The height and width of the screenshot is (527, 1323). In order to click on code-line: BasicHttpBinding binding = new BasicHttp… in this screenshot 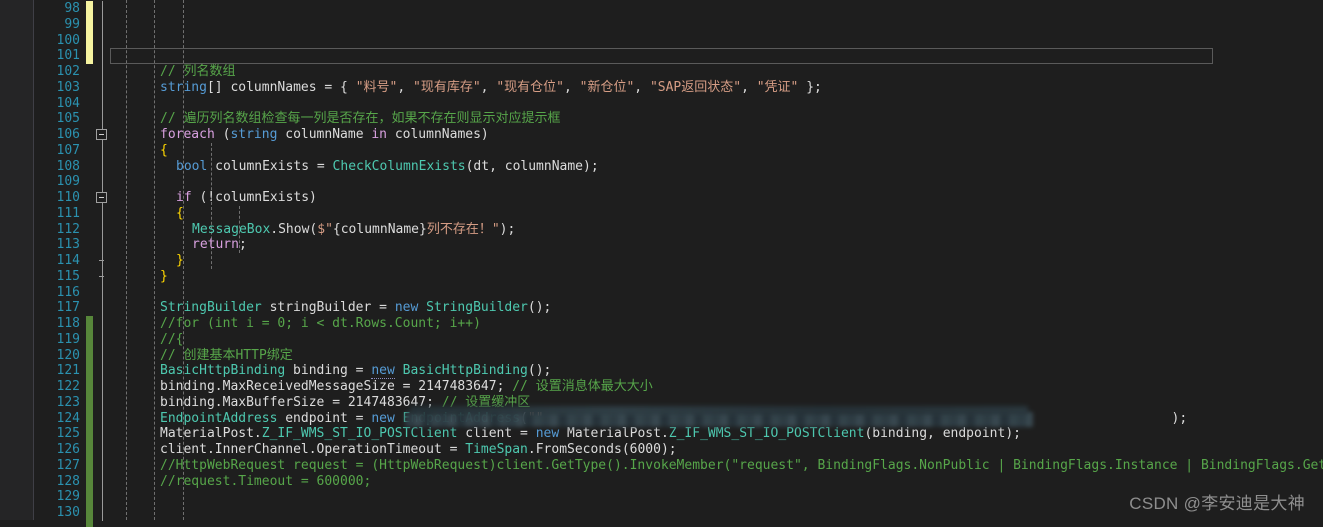, I will do `click(716, 371)`.